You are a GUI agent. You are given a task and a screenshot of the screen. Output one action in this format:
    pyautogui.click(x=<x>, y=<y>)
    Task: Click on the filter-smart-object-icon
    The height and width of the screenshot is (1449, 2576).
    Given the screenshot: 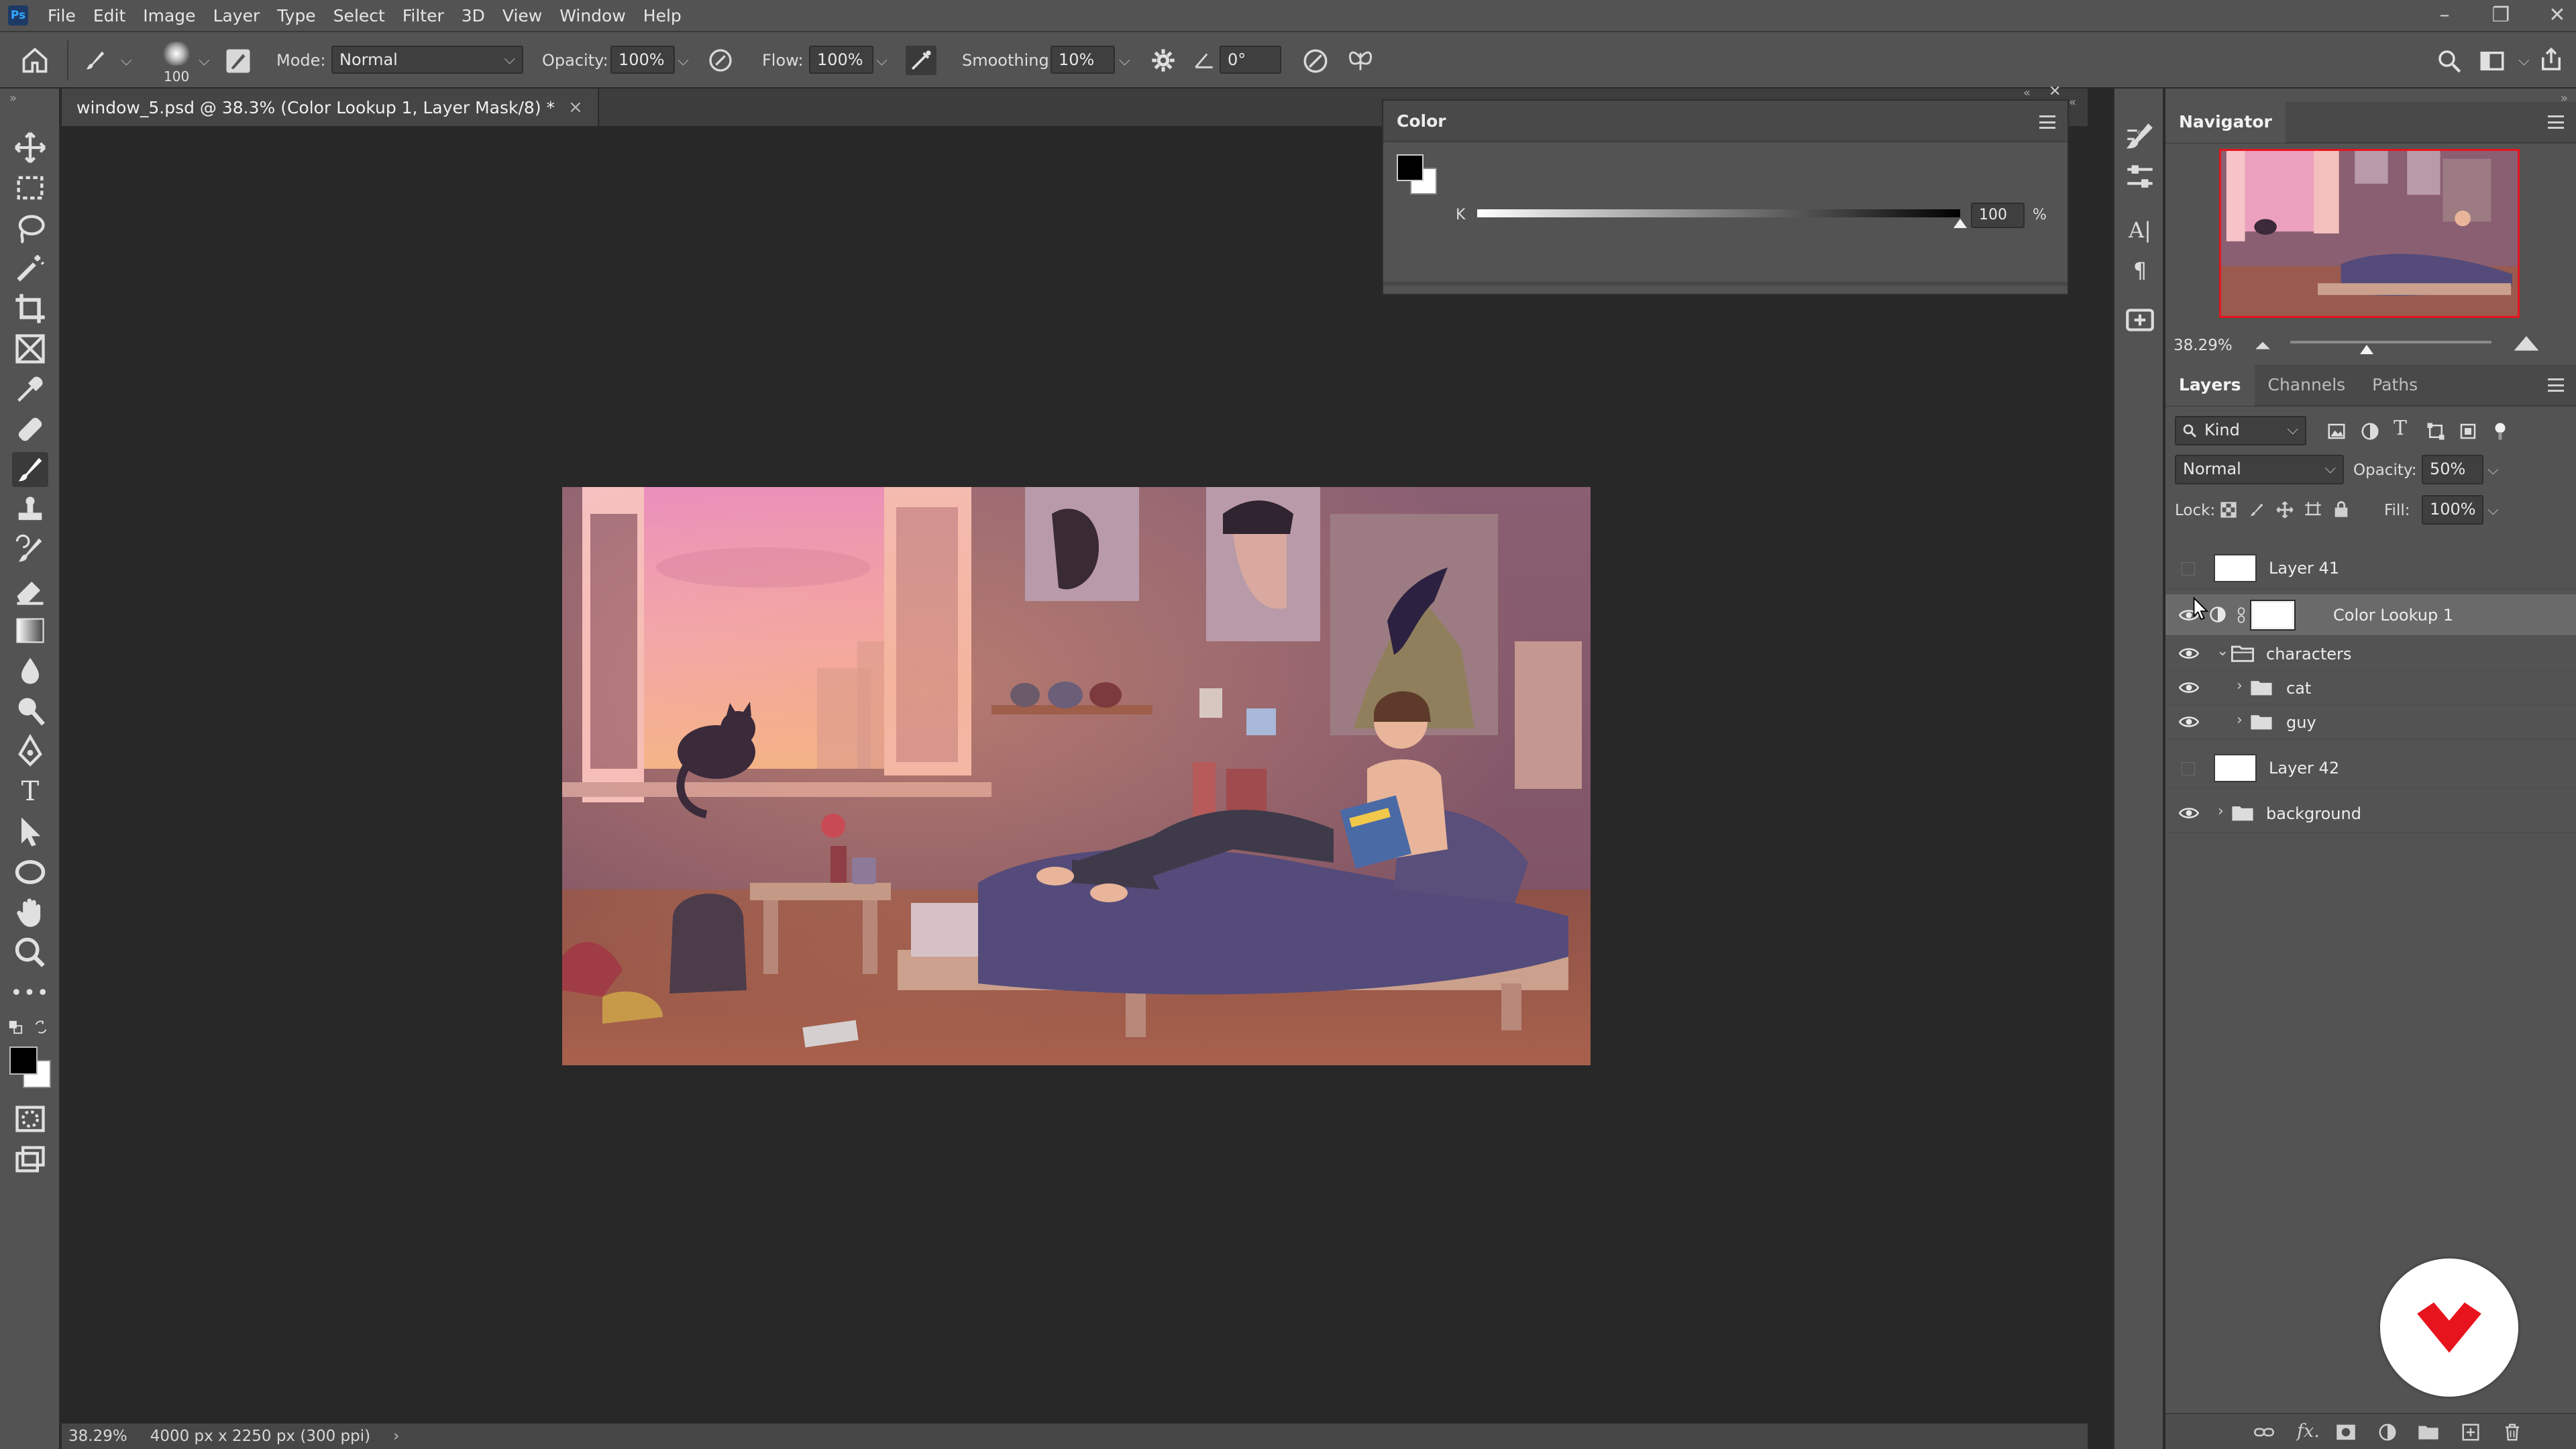 What is the action you would take?
    pyautogui.click(x=2468, y=431)
    